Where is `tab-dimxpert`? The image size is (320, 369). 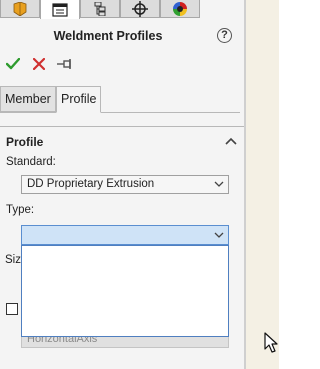
tab-dimxpert is located at coordinates (140, 9).